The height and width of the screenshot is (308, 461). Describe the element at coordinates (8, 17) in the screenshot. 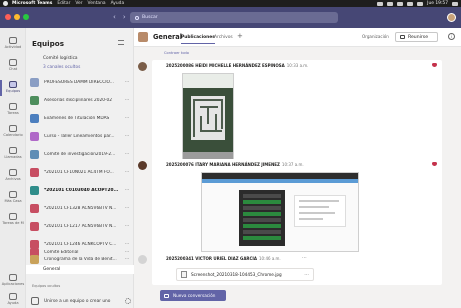

I see `close-window-icon` at that location.